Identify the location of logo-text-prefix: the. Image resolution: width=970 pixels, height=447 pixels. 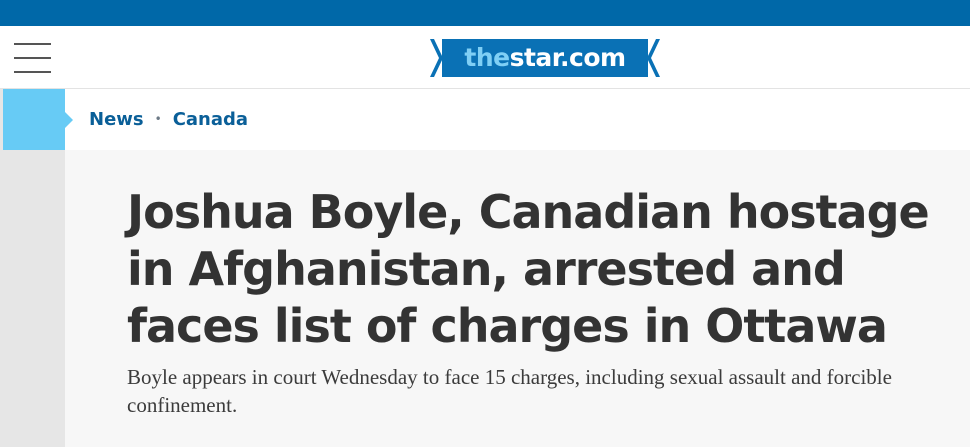
(487, 57).